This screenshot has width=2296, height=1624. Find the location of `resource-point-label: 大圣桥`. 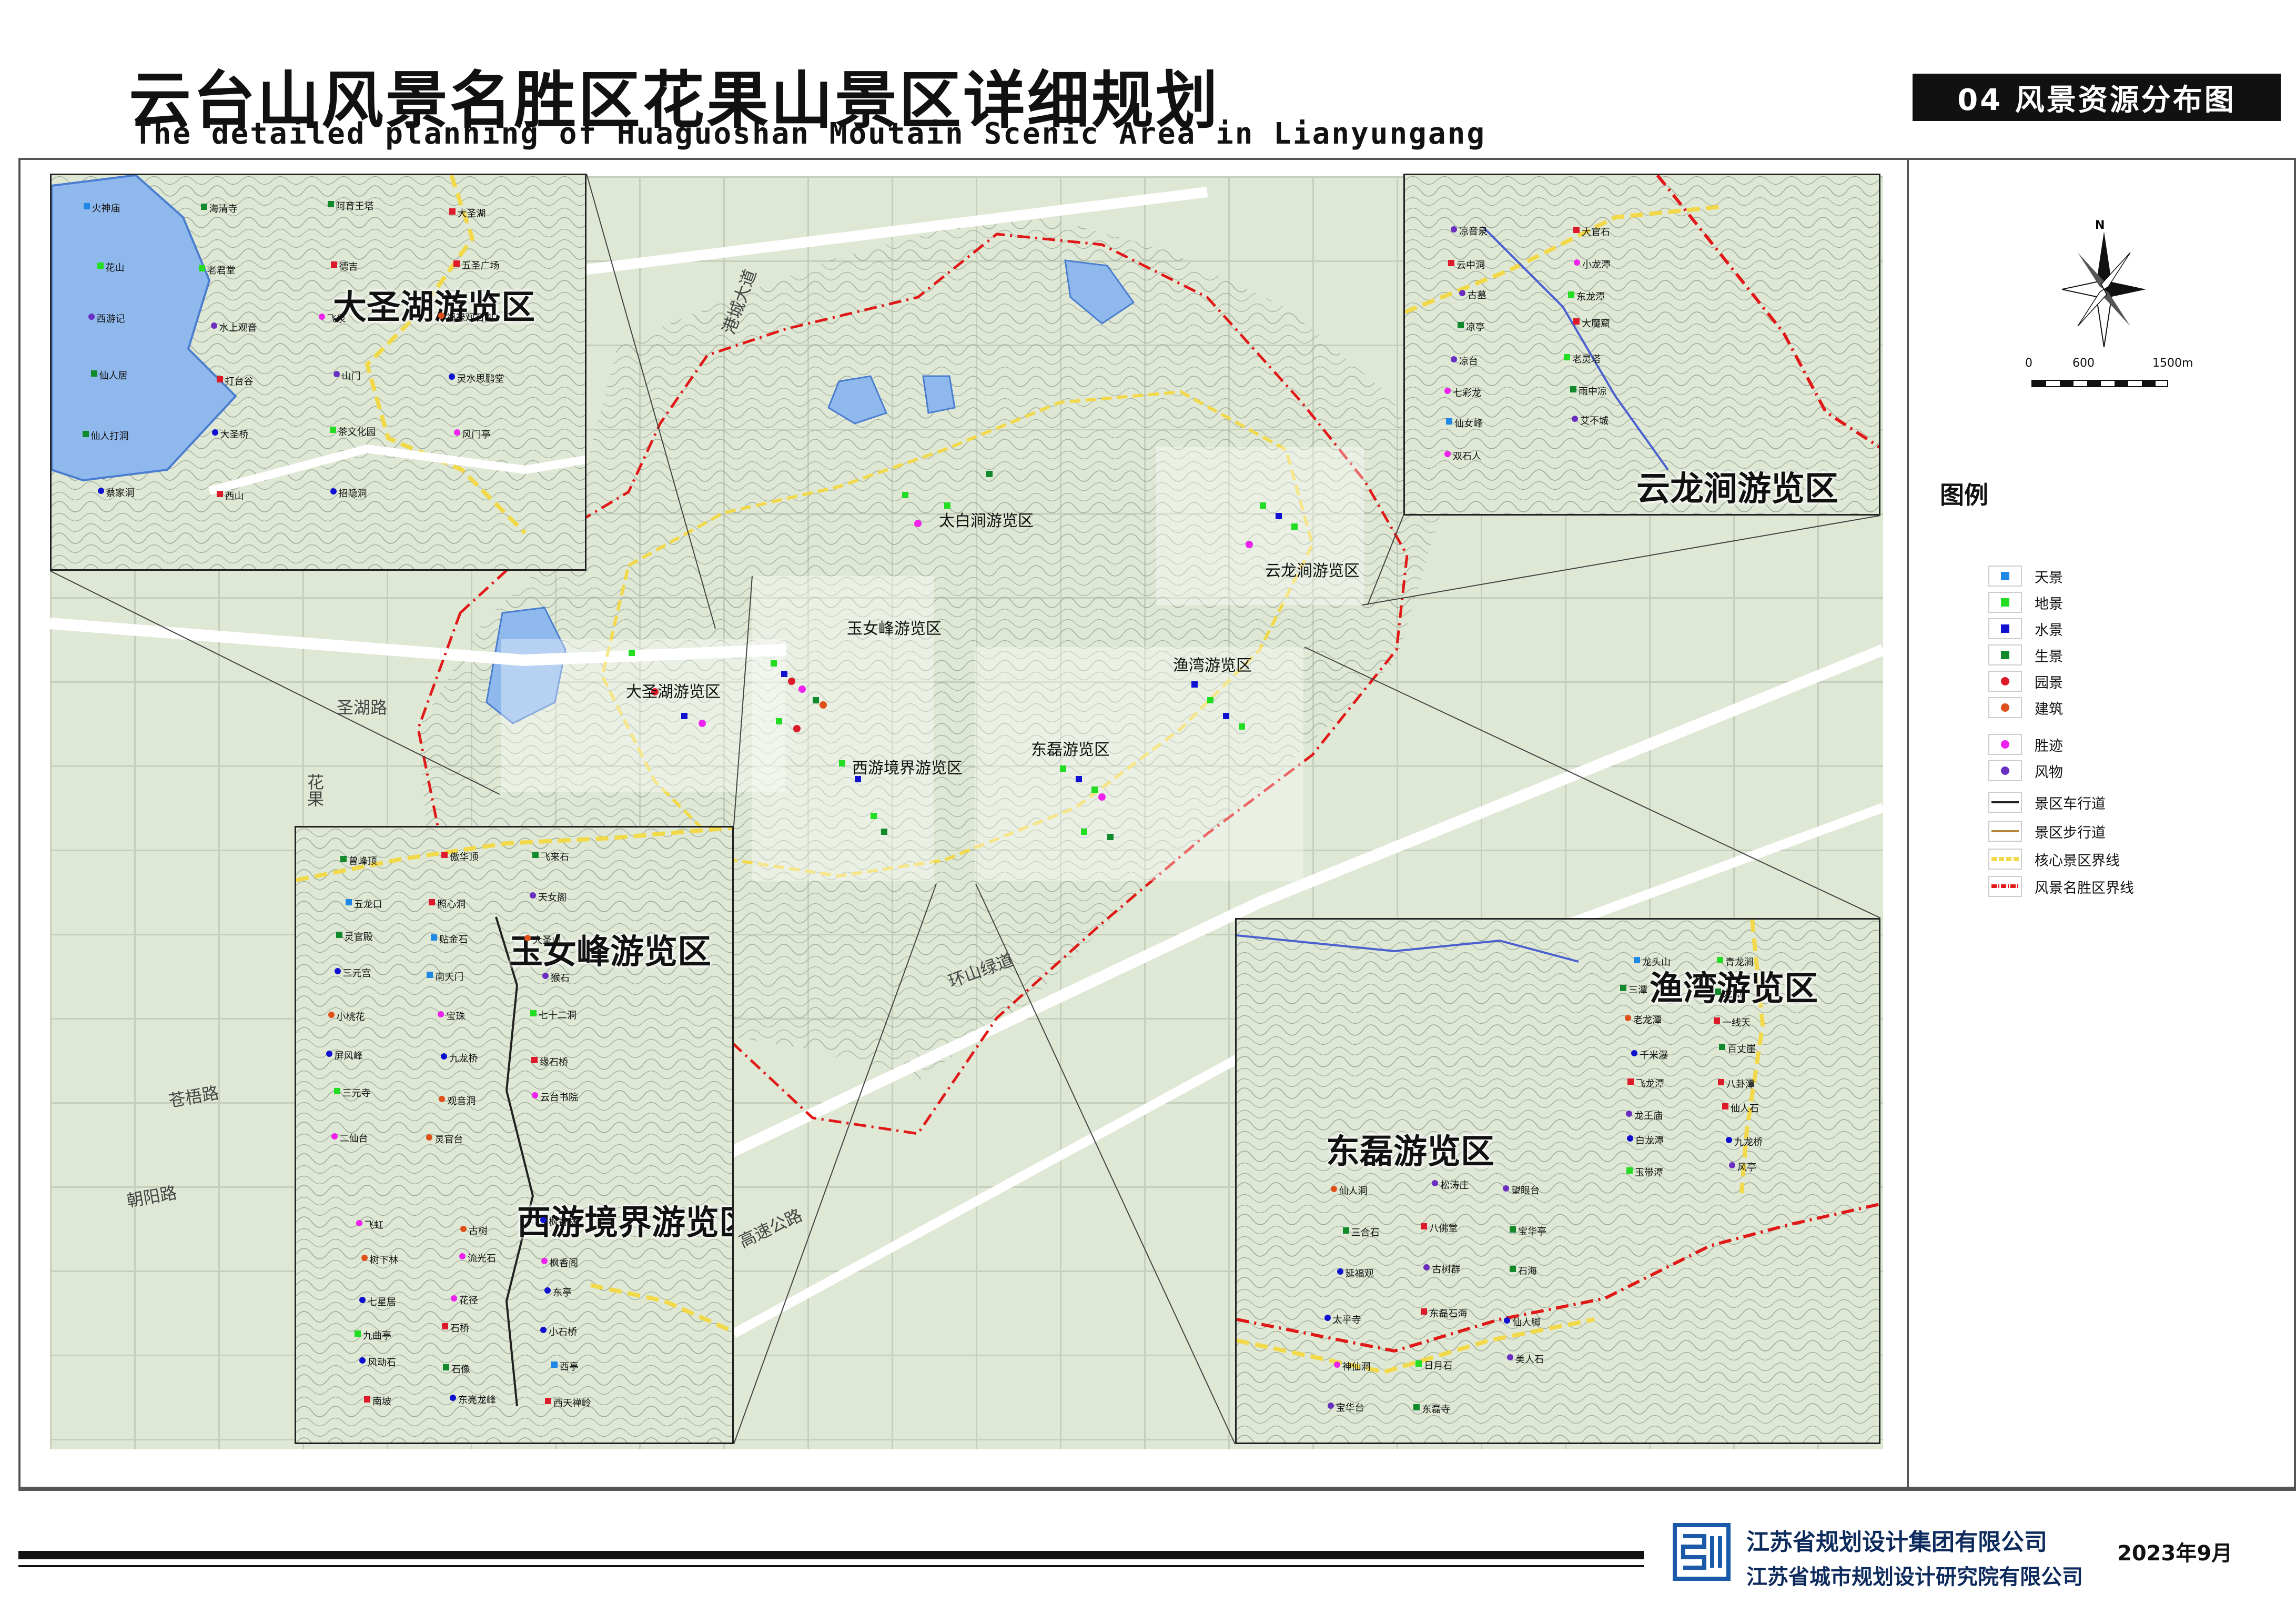

resource-point-label: 大圣桥 is located at coordinates (234, 434).